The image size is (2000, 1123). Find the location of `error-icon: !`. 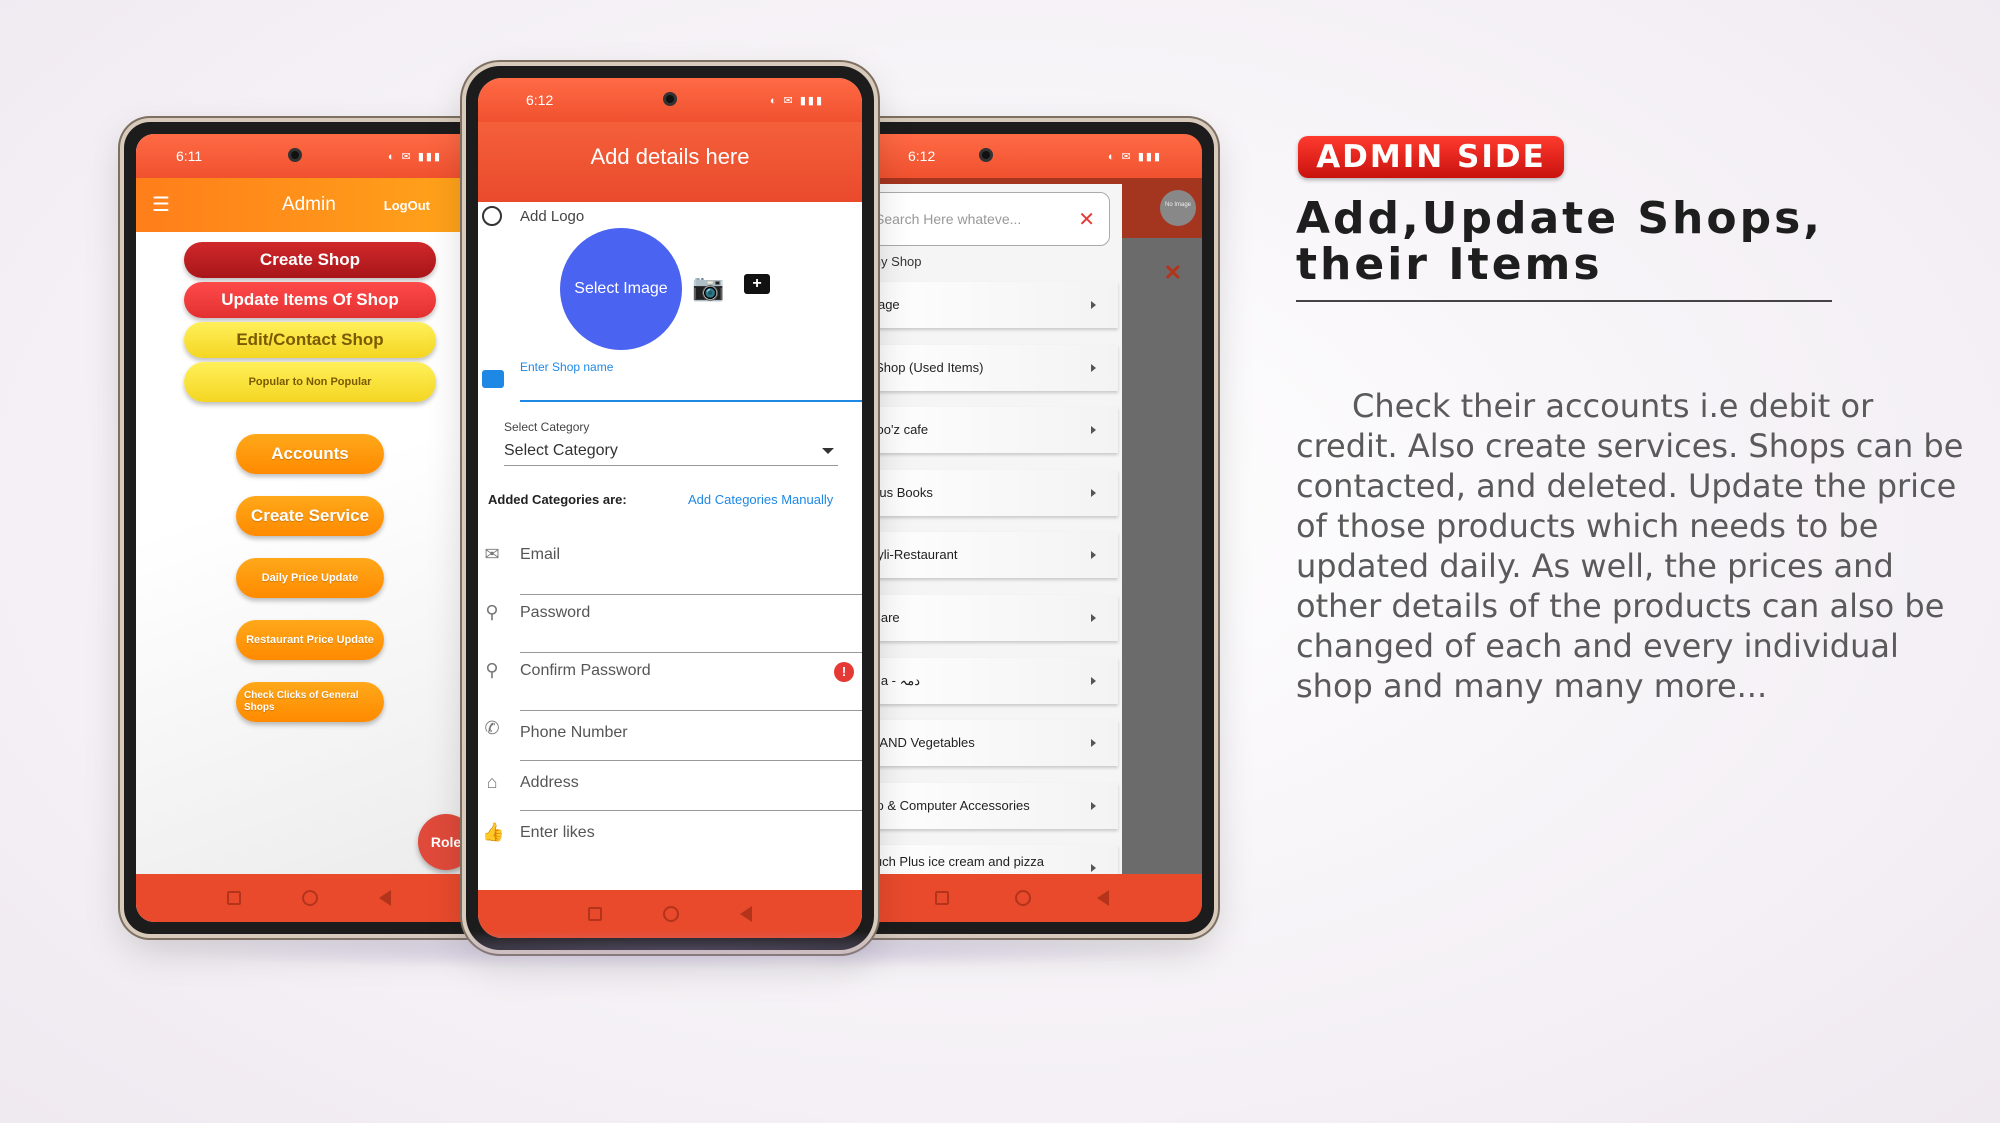

error-icon: ! is located at coordinates (844, 672).